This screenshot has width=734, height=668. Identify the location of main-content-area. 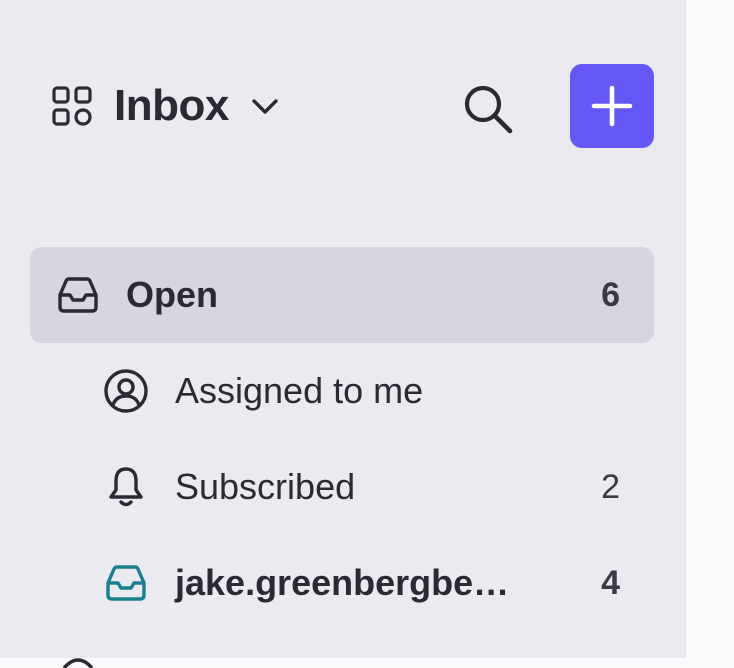
(710, 329).